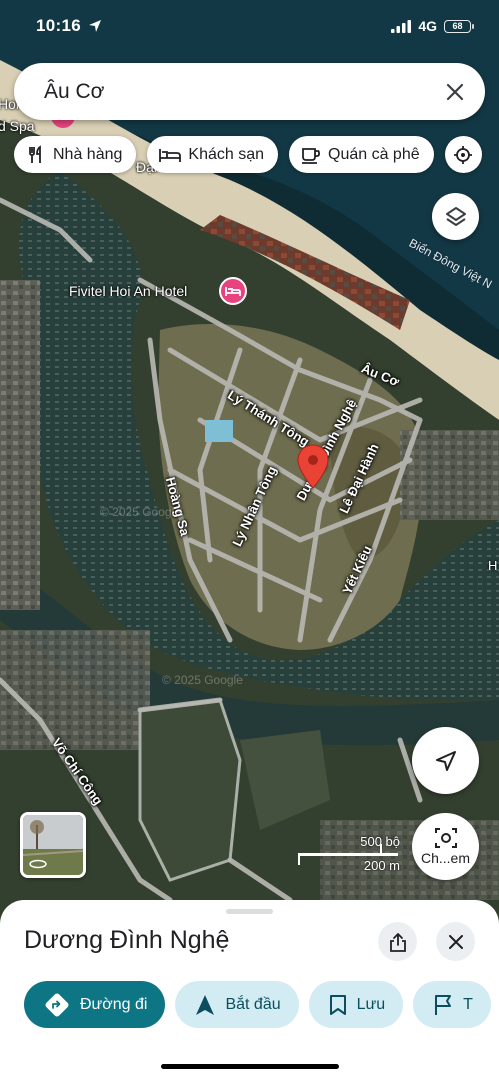  I want to click on chip-restaurants: Nhà hàng, so click(75, 154).